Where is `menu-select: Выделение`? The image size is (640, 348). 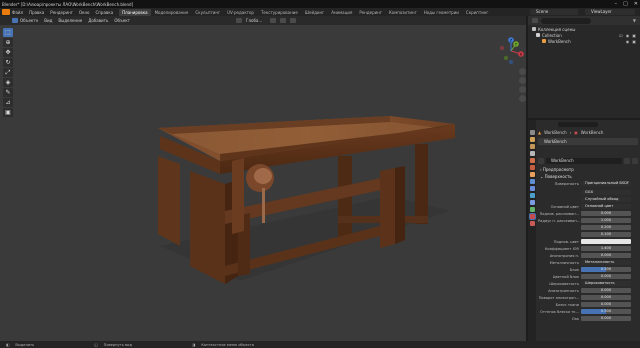 menu-select: Выделение is located at coordinates (70, 20).